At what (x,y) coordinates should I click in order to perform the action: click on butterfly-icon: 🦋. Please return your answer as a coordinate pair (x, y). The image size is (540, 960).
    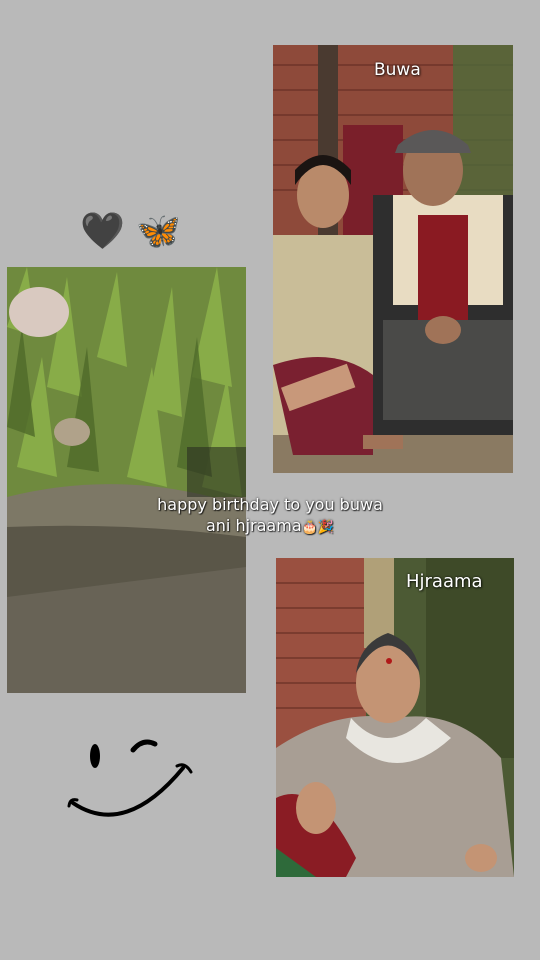
    Looking at the image, I should click on (159, 231).